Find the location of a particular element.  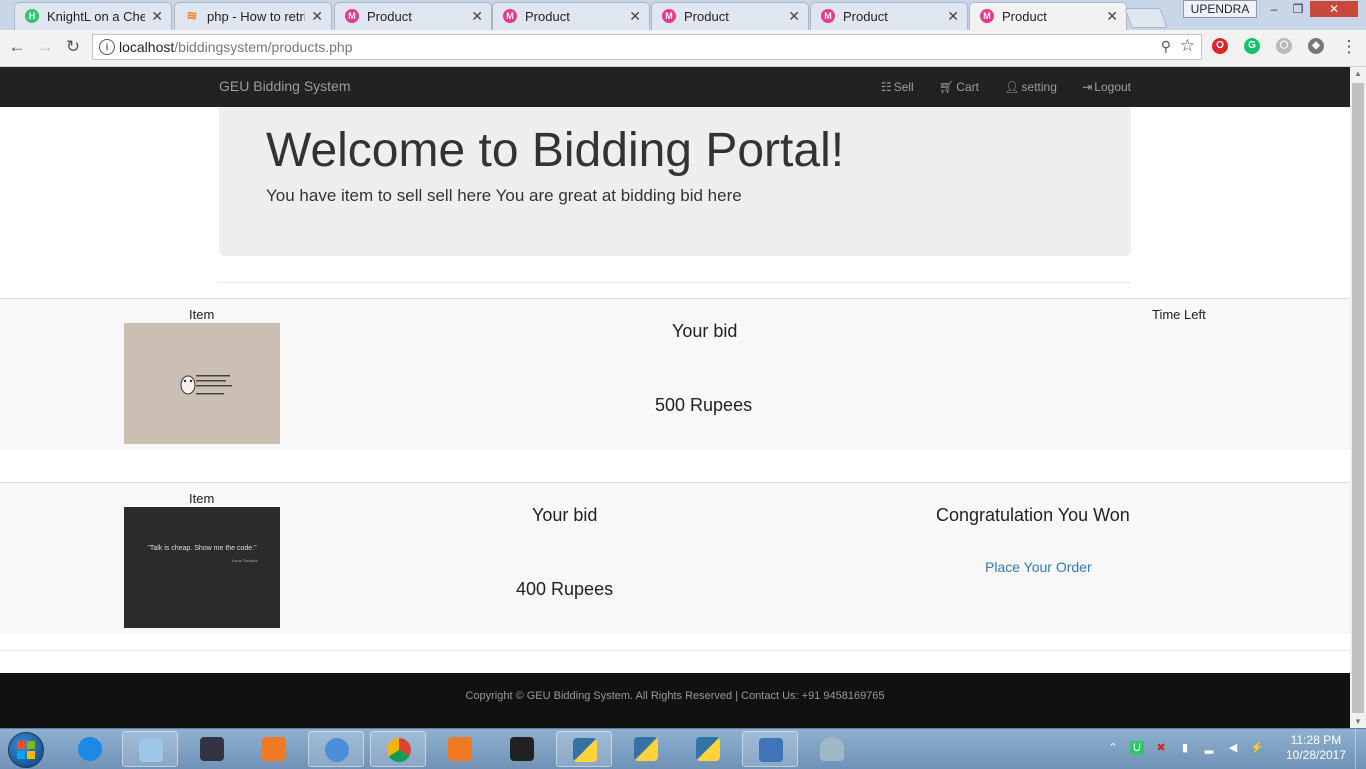

nav-logout: ⇥ Logout is located at coordinates (1106, 87).